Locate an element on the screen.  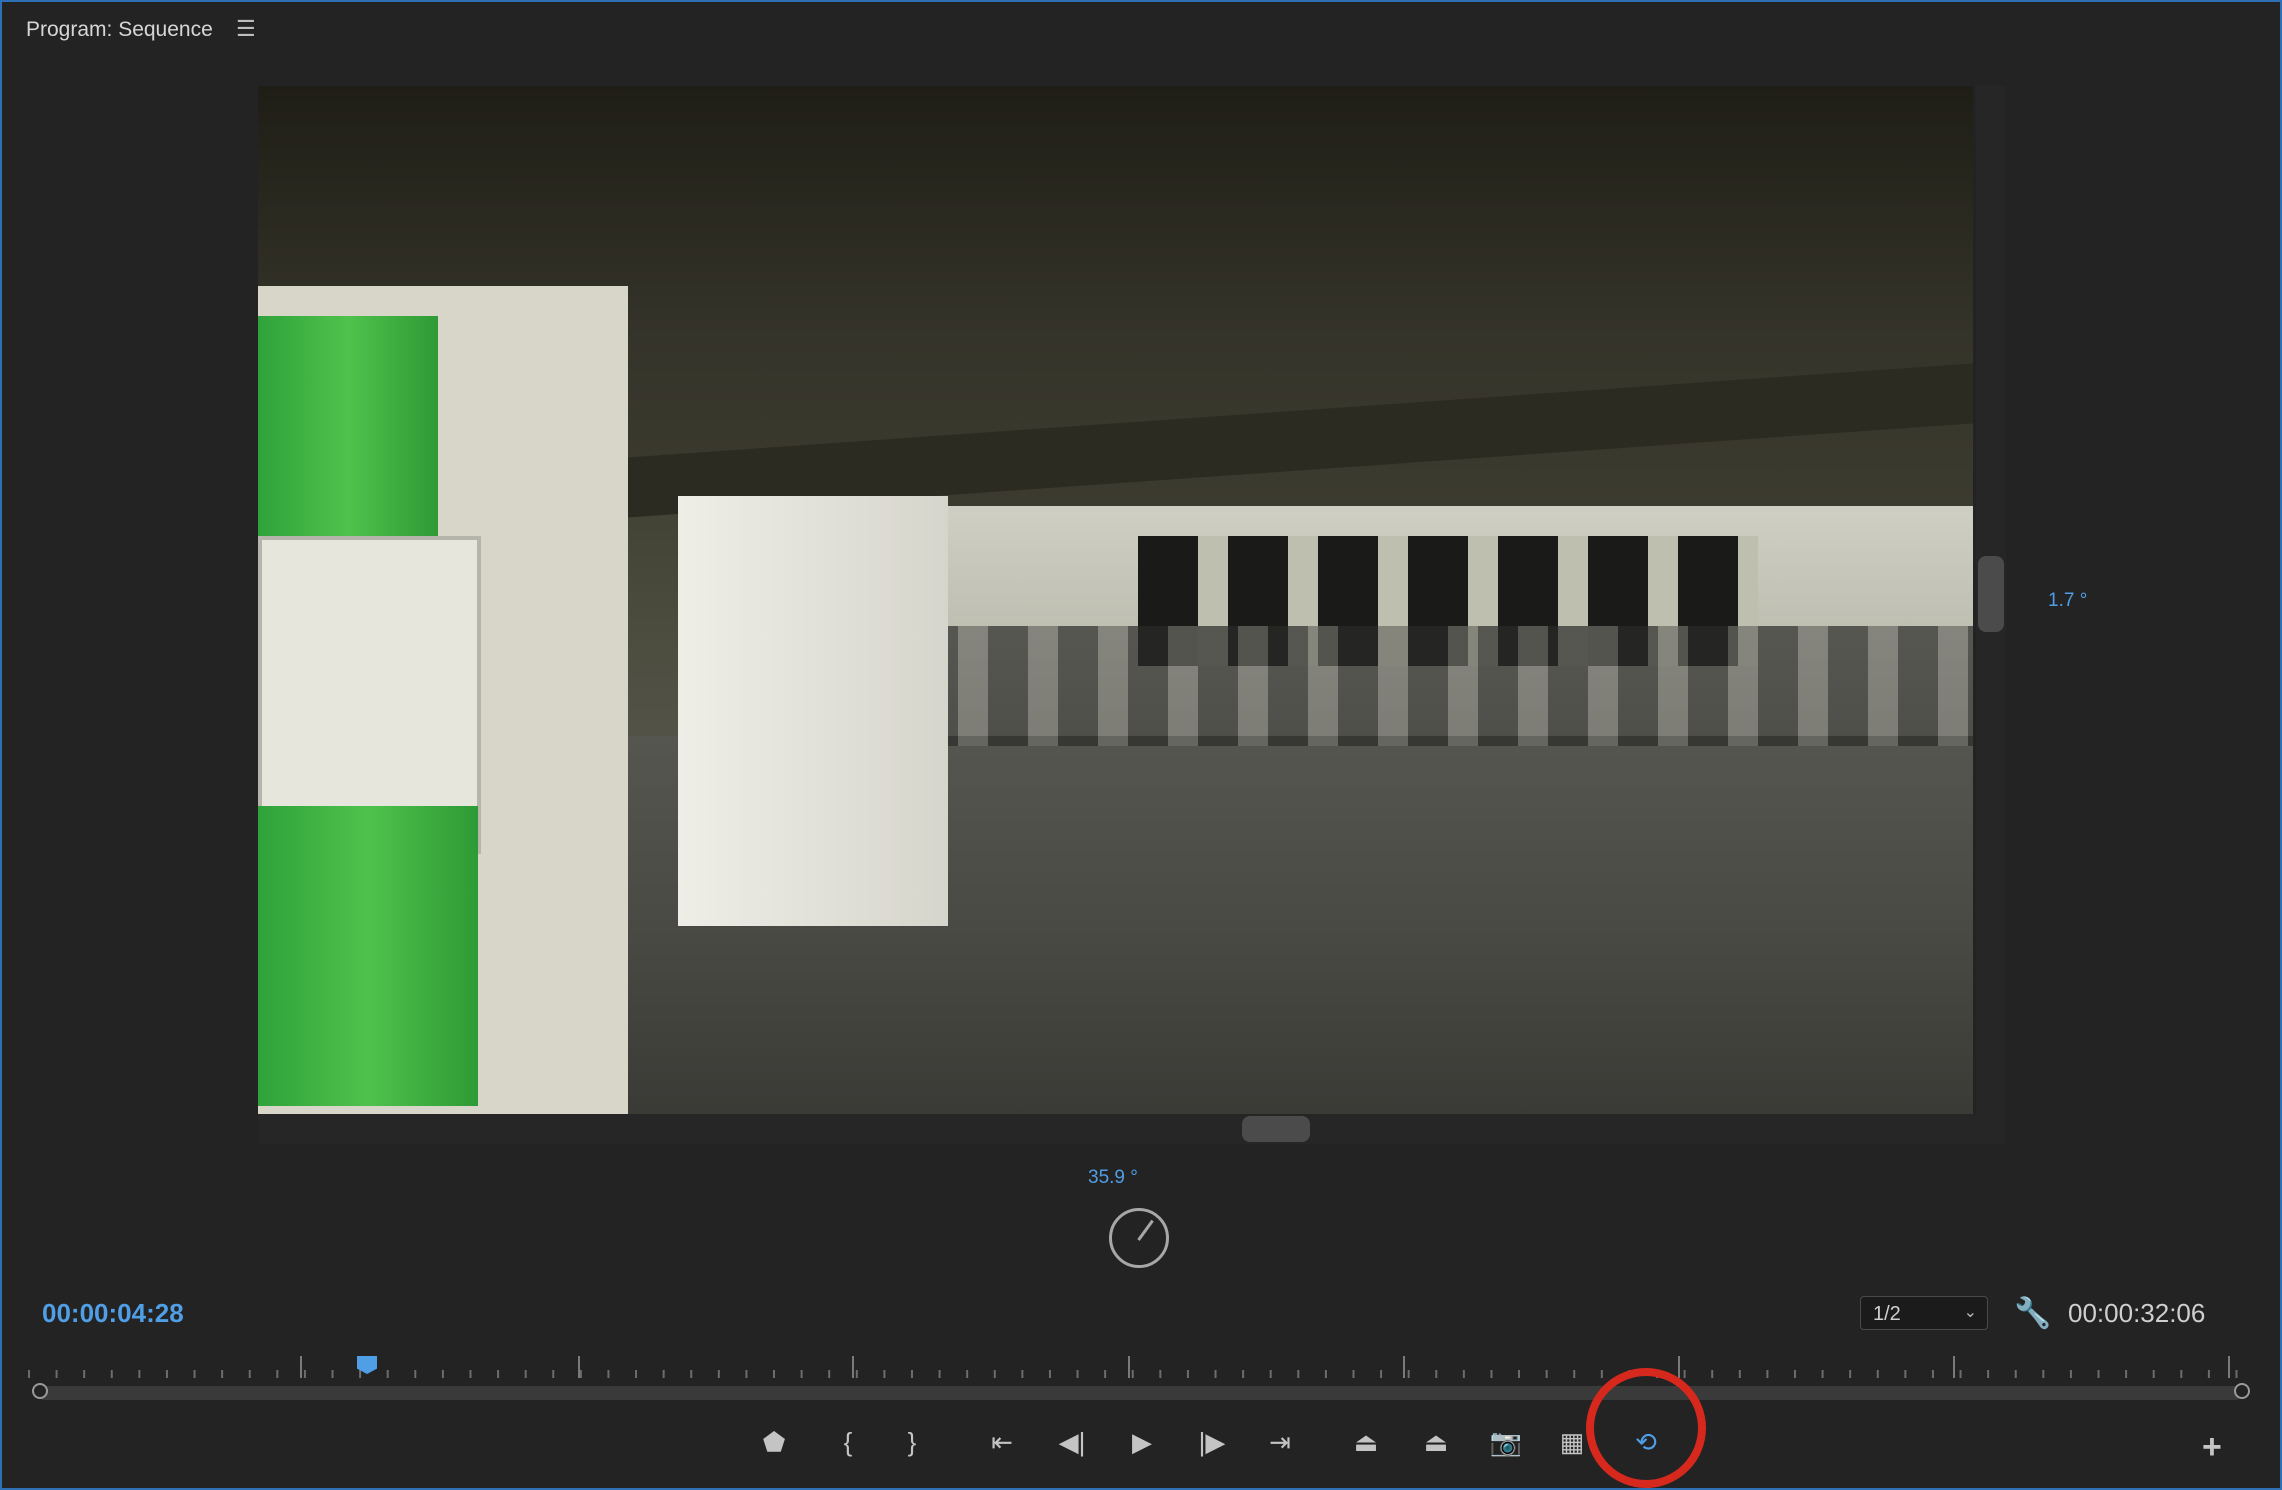
horizontal-angle-scroll-thumb is located at coordinates (1276, 1129).